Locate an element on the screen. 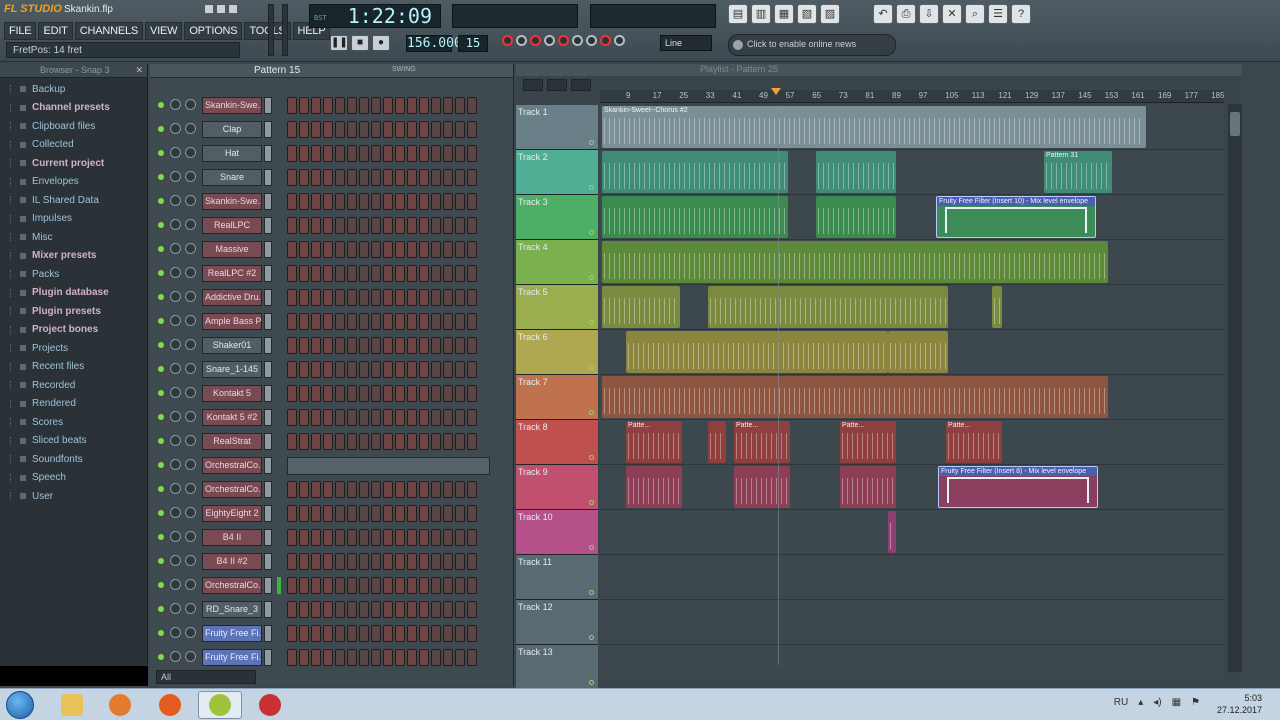 The height and width of the screenshot is (720, 1280). playlist-scrollbar is located at coordinates (1235, 388).